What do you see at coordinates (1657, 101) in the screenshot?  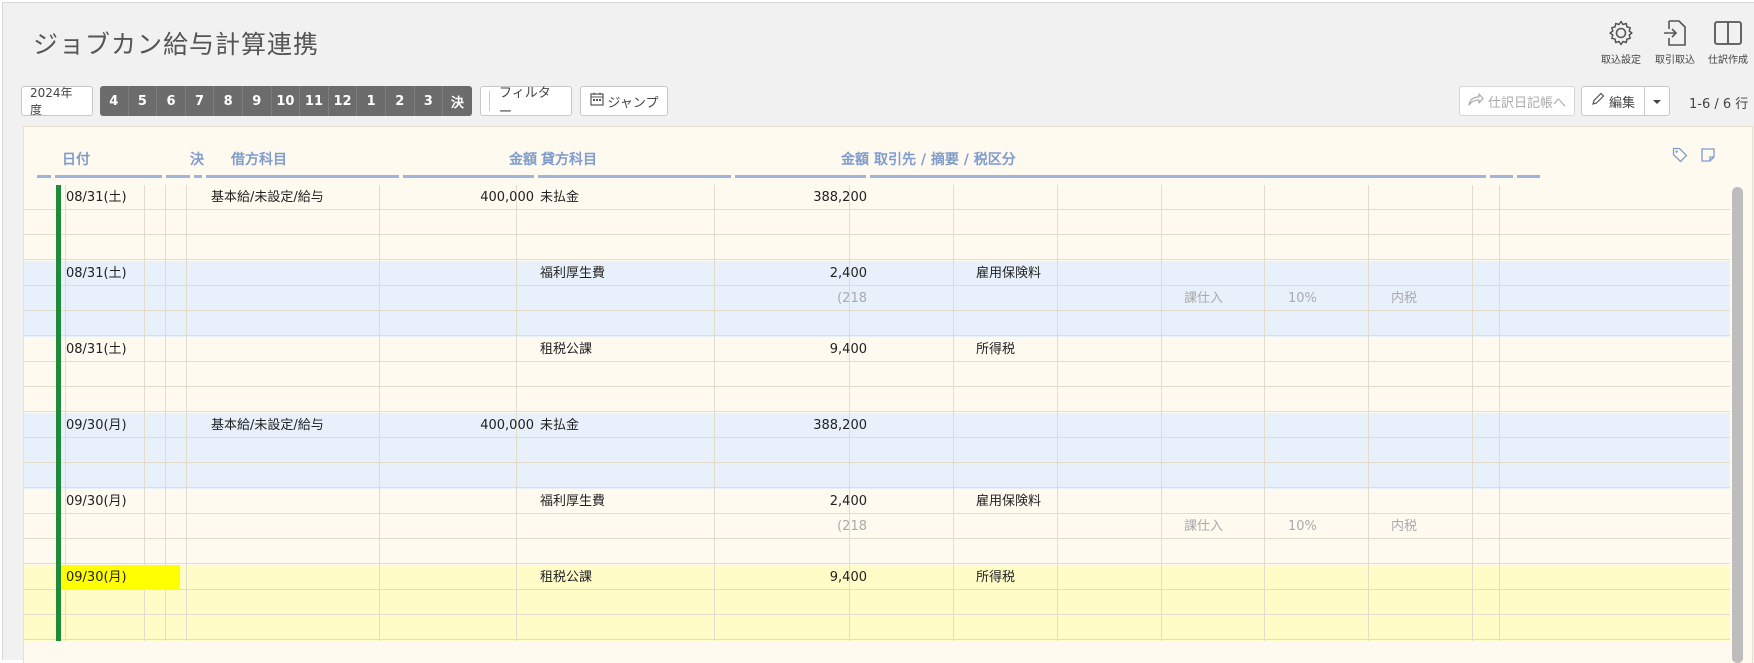 I see `edit-dropdown-button` at bounding box center [1657, 101].